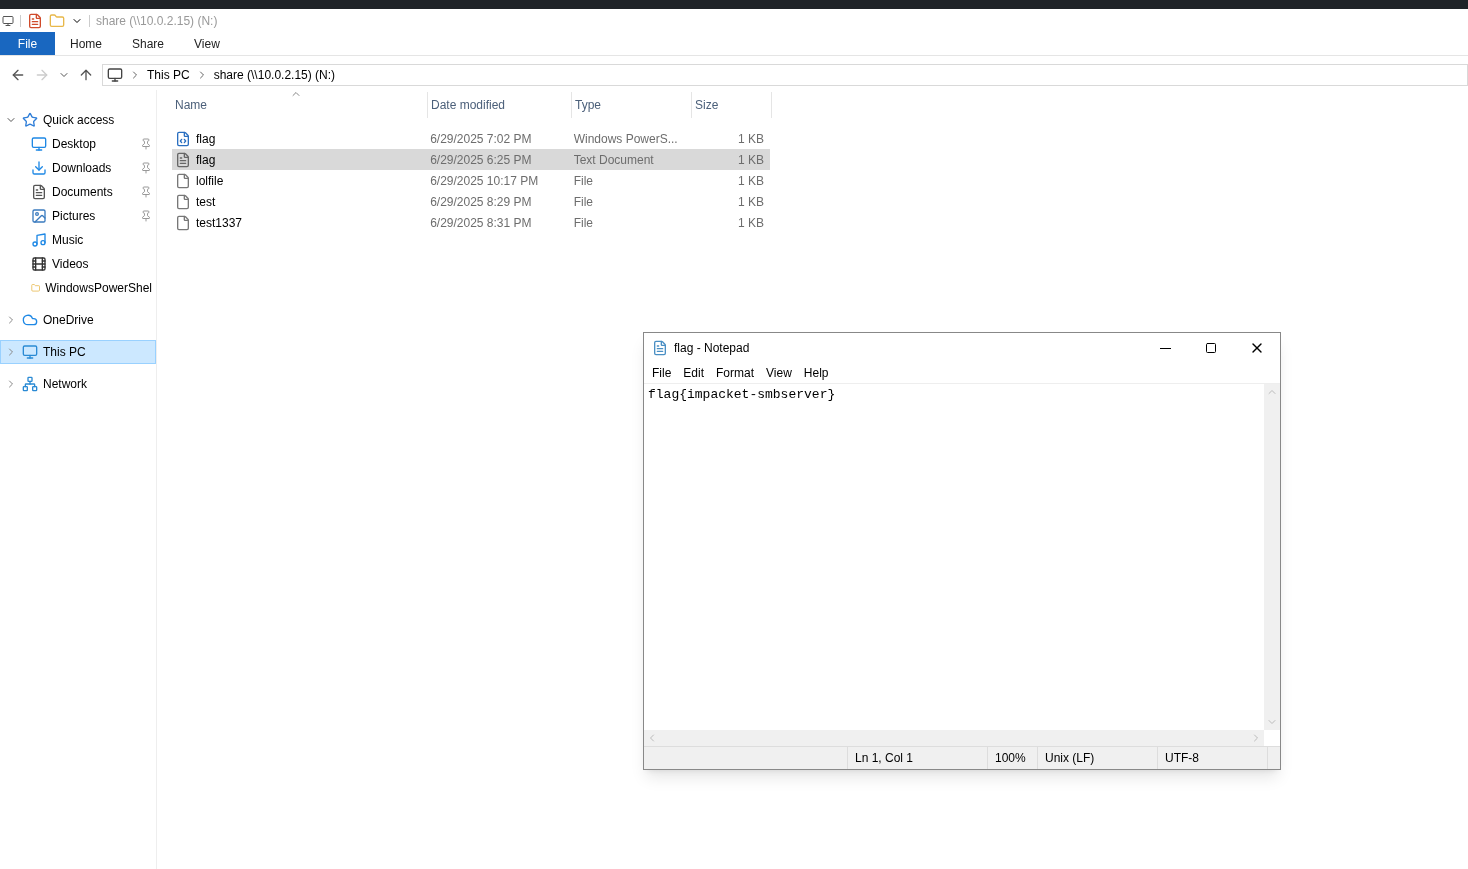 The height and width of the screenshot is (869, 1468). I want to click on nav-item: Network, so click(78, 384).